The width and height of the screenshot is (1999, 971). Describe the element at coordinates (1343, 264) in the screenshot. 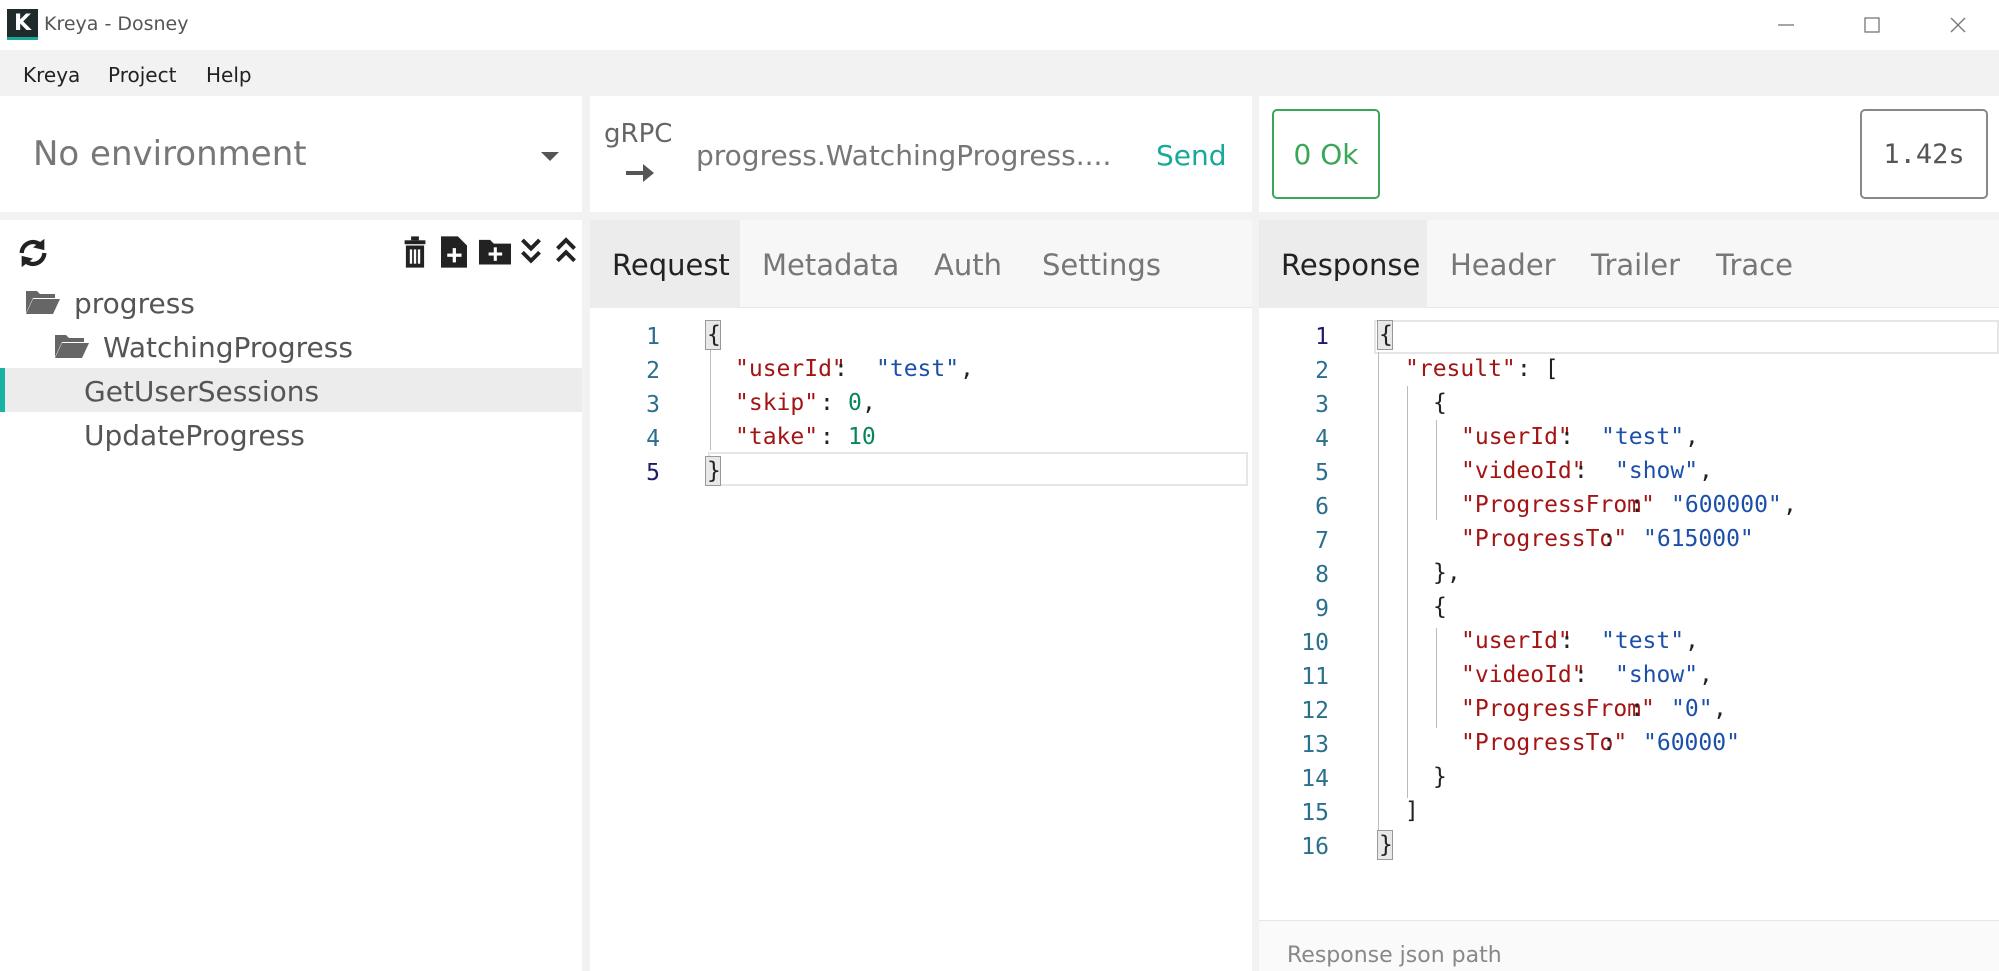

I see `tab-response: Response` at that location.